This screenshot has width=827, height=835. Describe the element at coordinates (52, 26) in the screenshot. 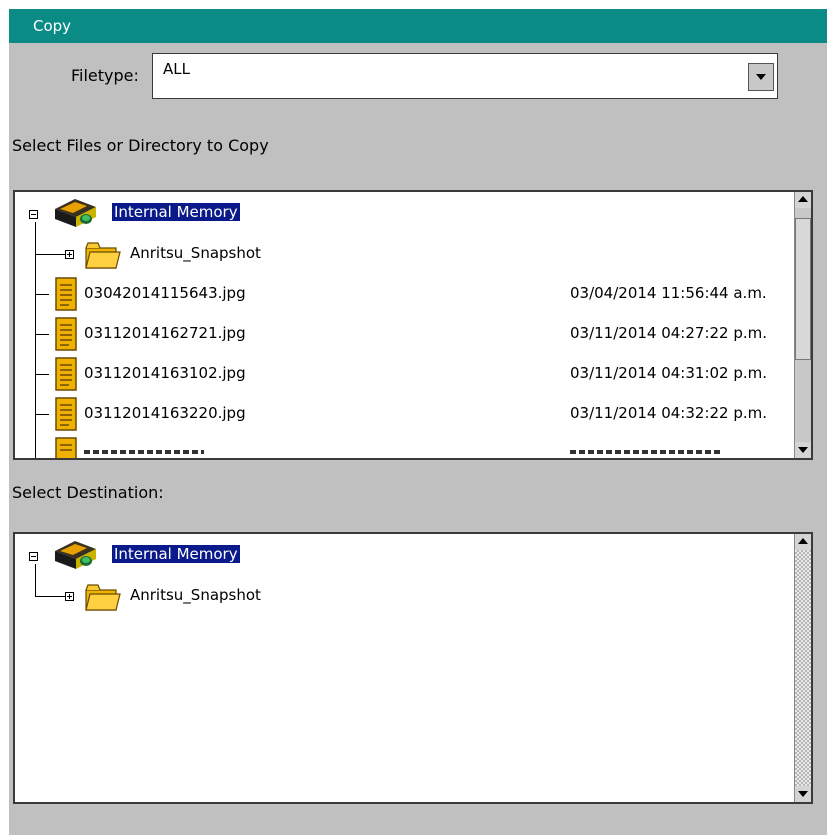

I see `dialog-title: Copy` at that location.